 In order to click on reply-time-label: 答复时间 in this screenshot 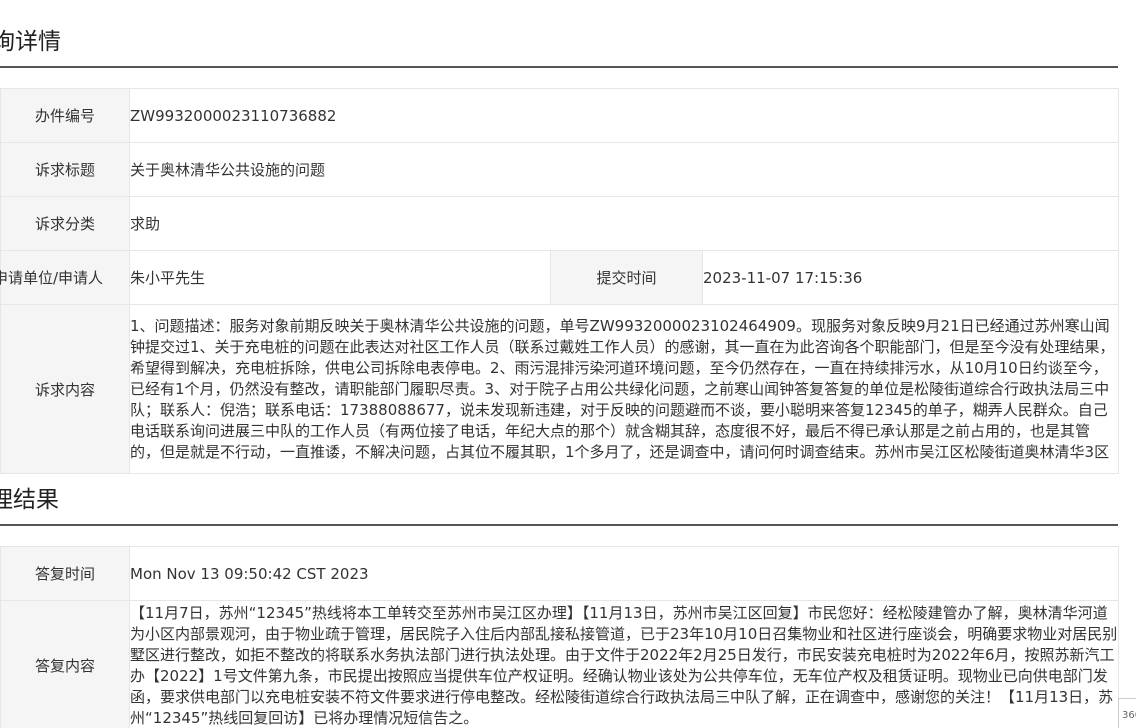, I will do `click(65, 573)`.